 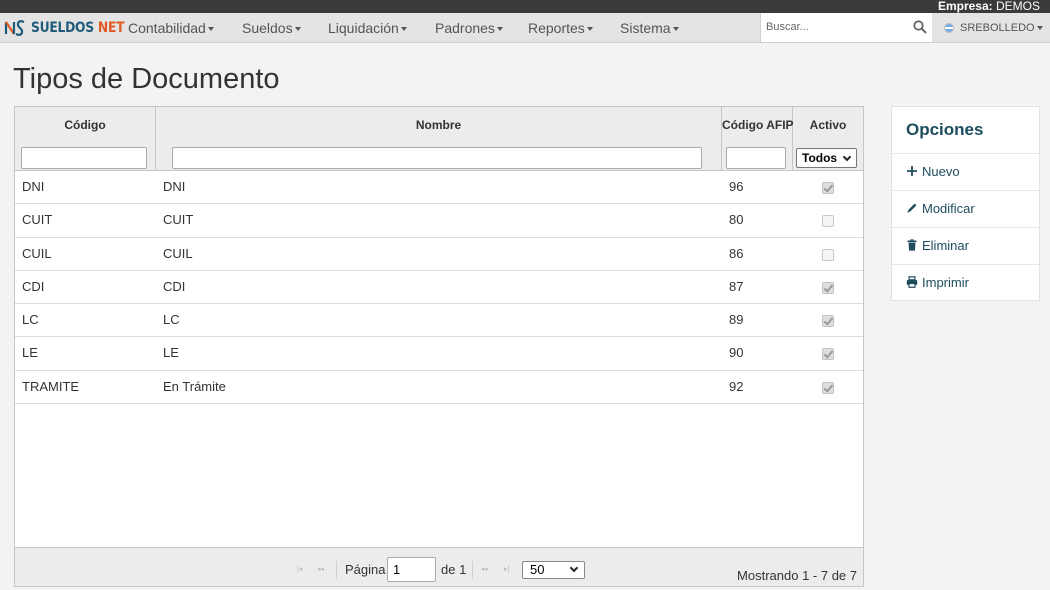 What do you see at coordinates (488, 570) in the screenshot?
I see `next-page-icon: ▸▸` at bounding box center [488, 570].